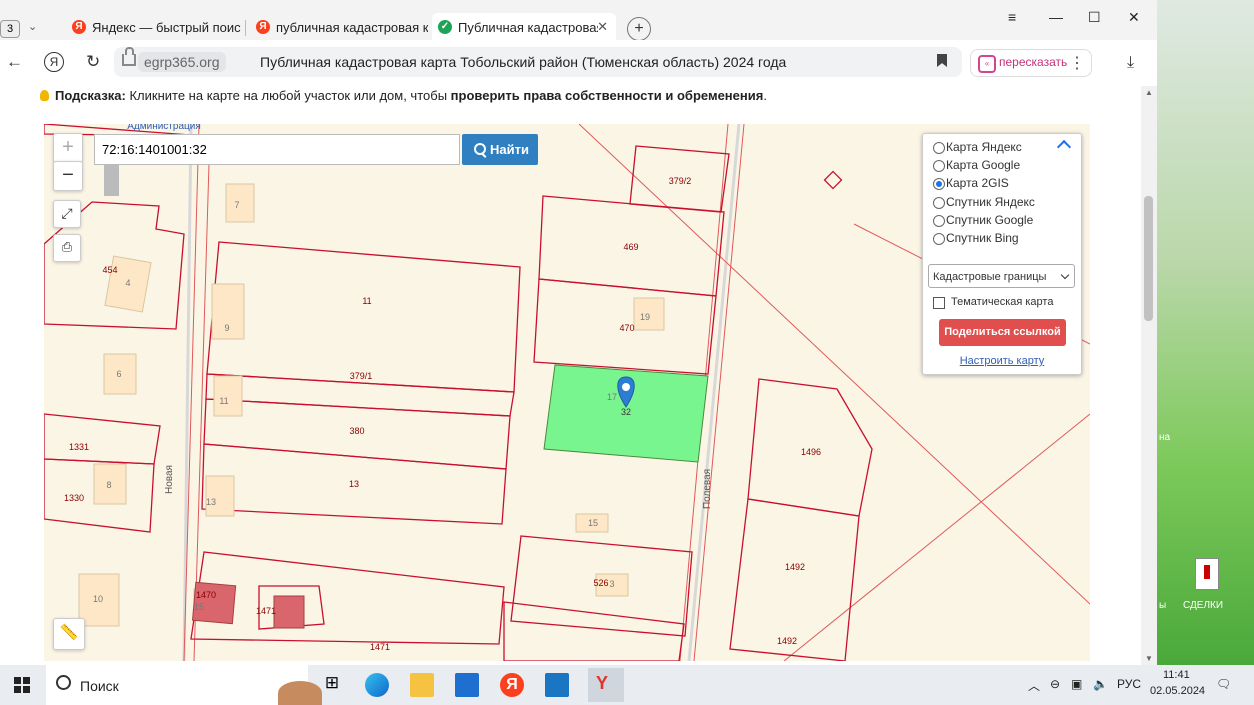 The image size is (1254, 705). What do you see at coordinates (1064, 147) in the screenshot?
I see `collapse-panel-icon` at bounding box center [1064, 147].